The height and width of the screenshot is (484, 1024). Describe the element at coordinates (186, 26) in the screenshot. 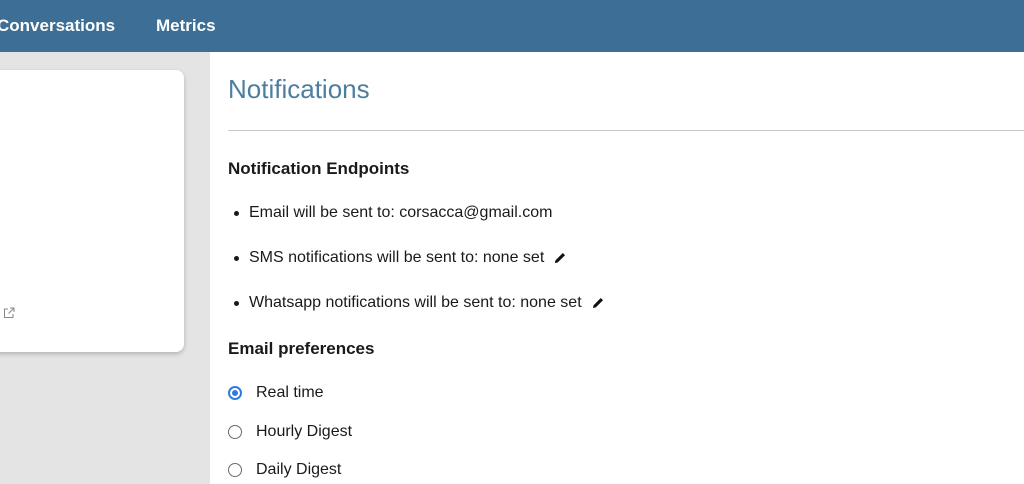

I see `nav-item-metrics: Metrics` at that location.